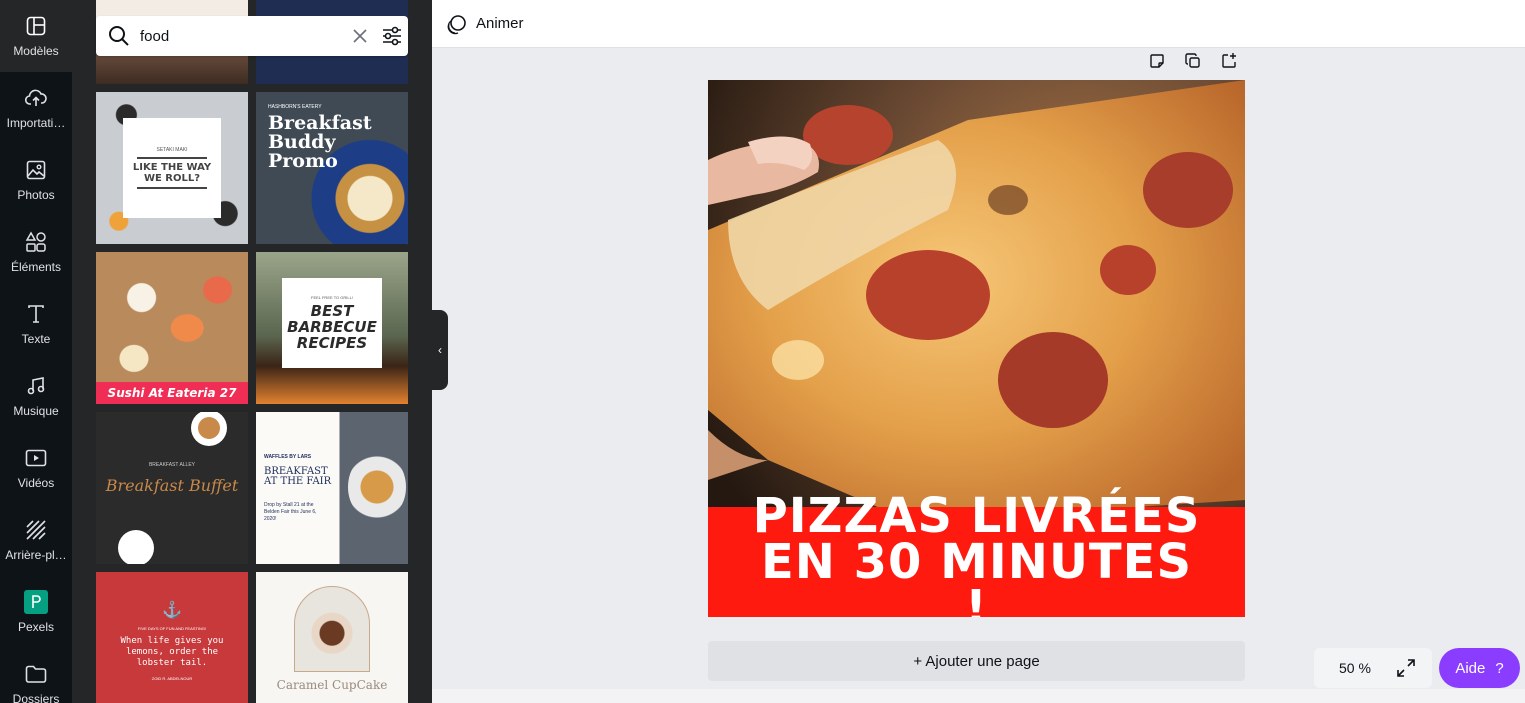 This screenshot has height=703, width=1525. I want to click on folder-icon, so click(36, 674).